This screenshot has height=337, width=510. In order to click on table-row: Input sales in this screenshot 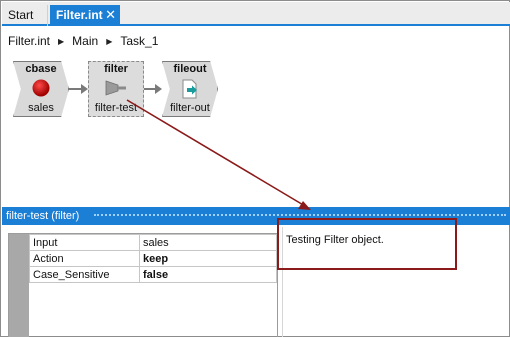, I will do `click(153, 242)`.